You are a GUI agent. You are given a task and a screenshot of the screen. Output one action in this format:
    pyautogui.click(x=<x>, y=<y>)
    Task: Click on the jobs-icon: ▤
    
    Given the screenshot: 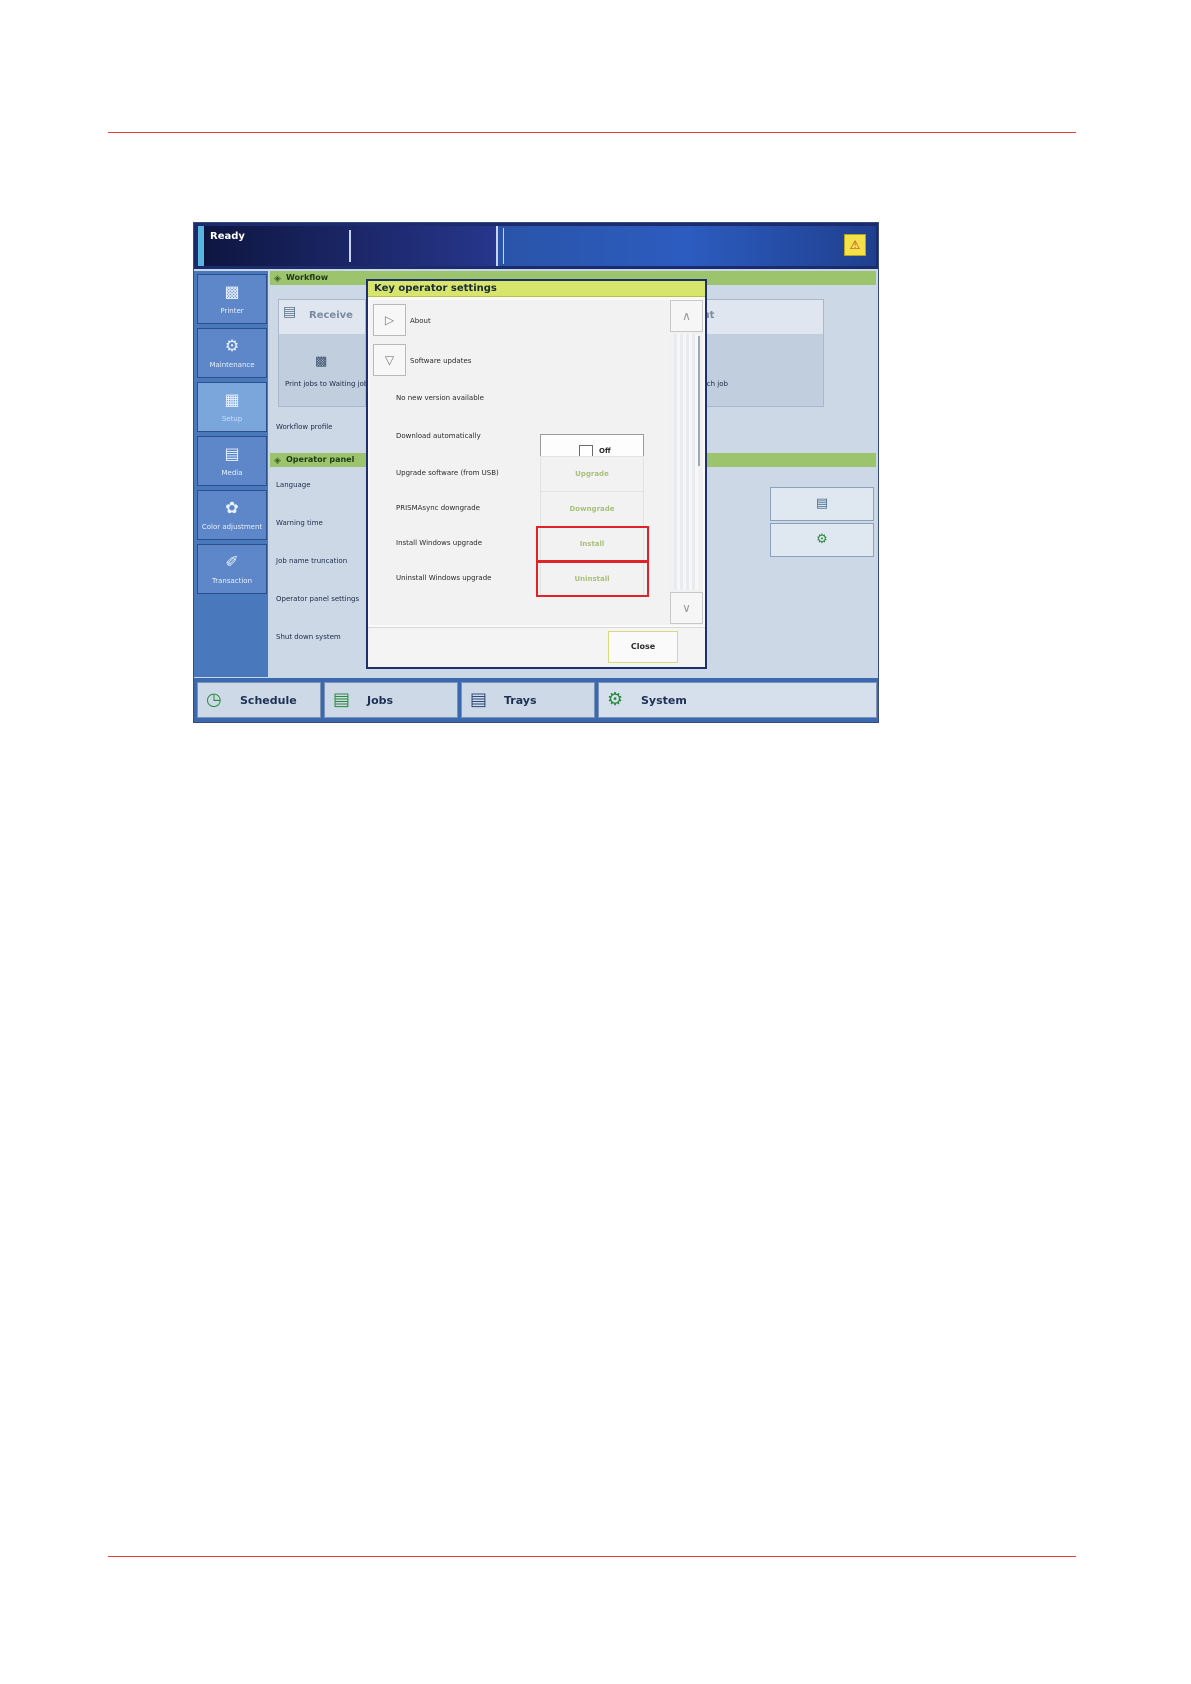 What is the action you would take?
    pyautogui.click(x=342, y=699)
    